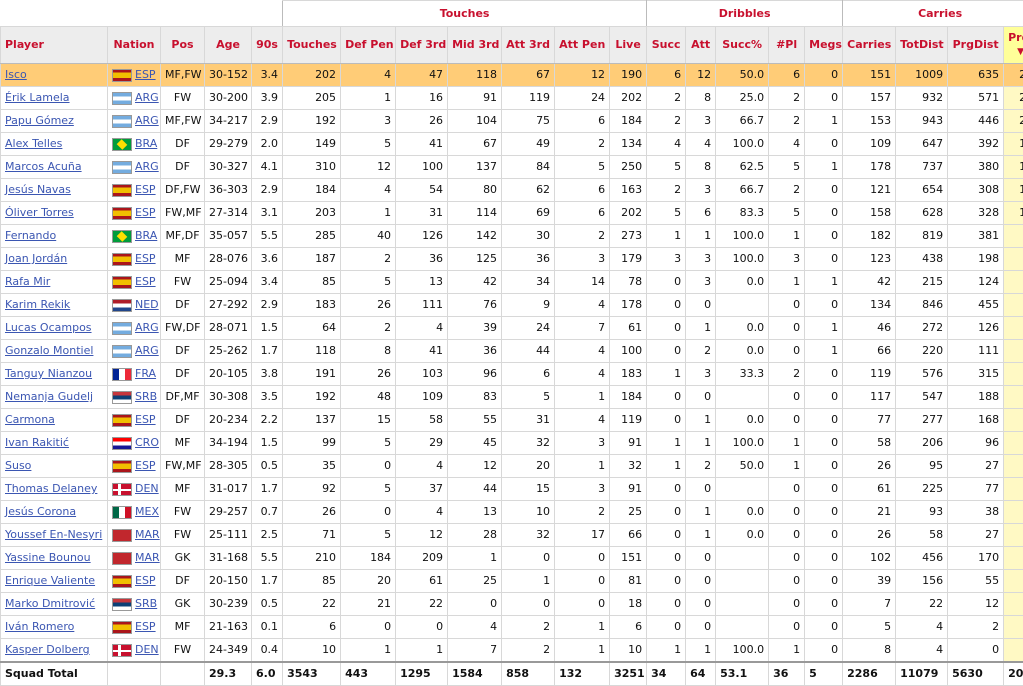 The width and height of the screenshot is (1023, 686). What do you see at coordinates (18, 465) in the screenshot?
I see `player-link: Suso` at bounding box center [18, 465].